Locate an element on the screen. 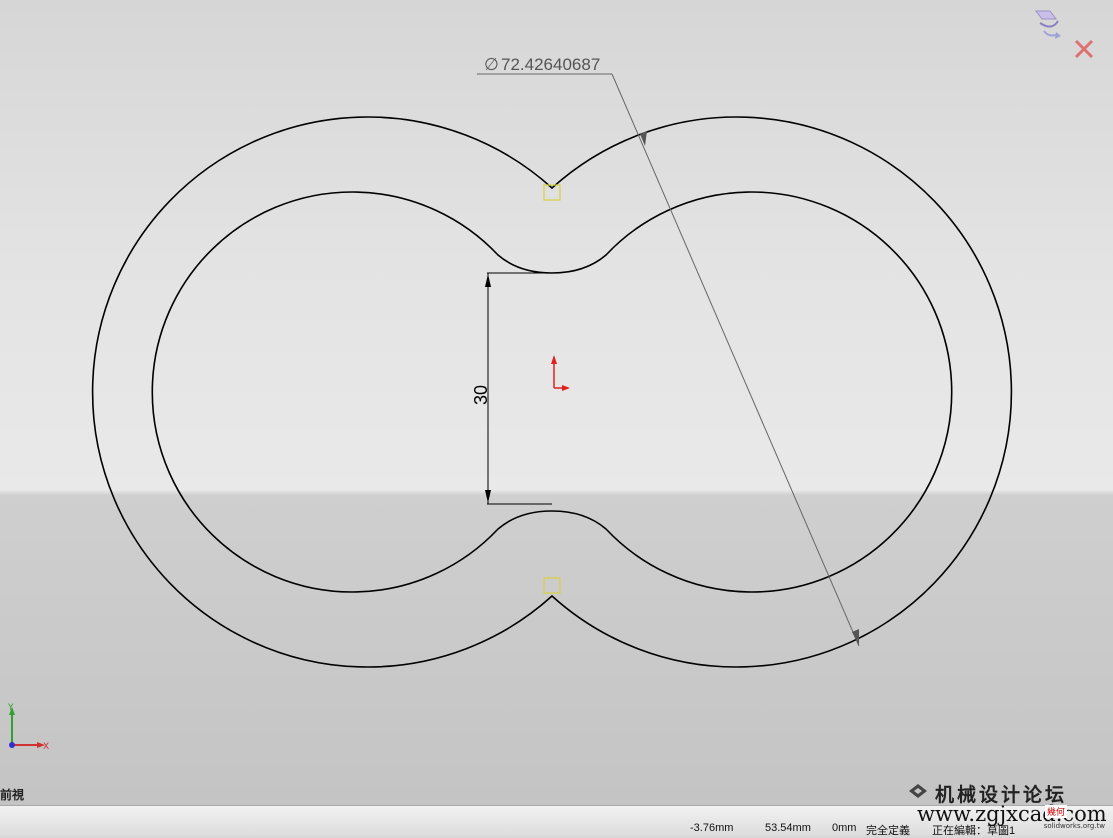  x-coordinate: -3.76mm is located at coordinates (712, 828).